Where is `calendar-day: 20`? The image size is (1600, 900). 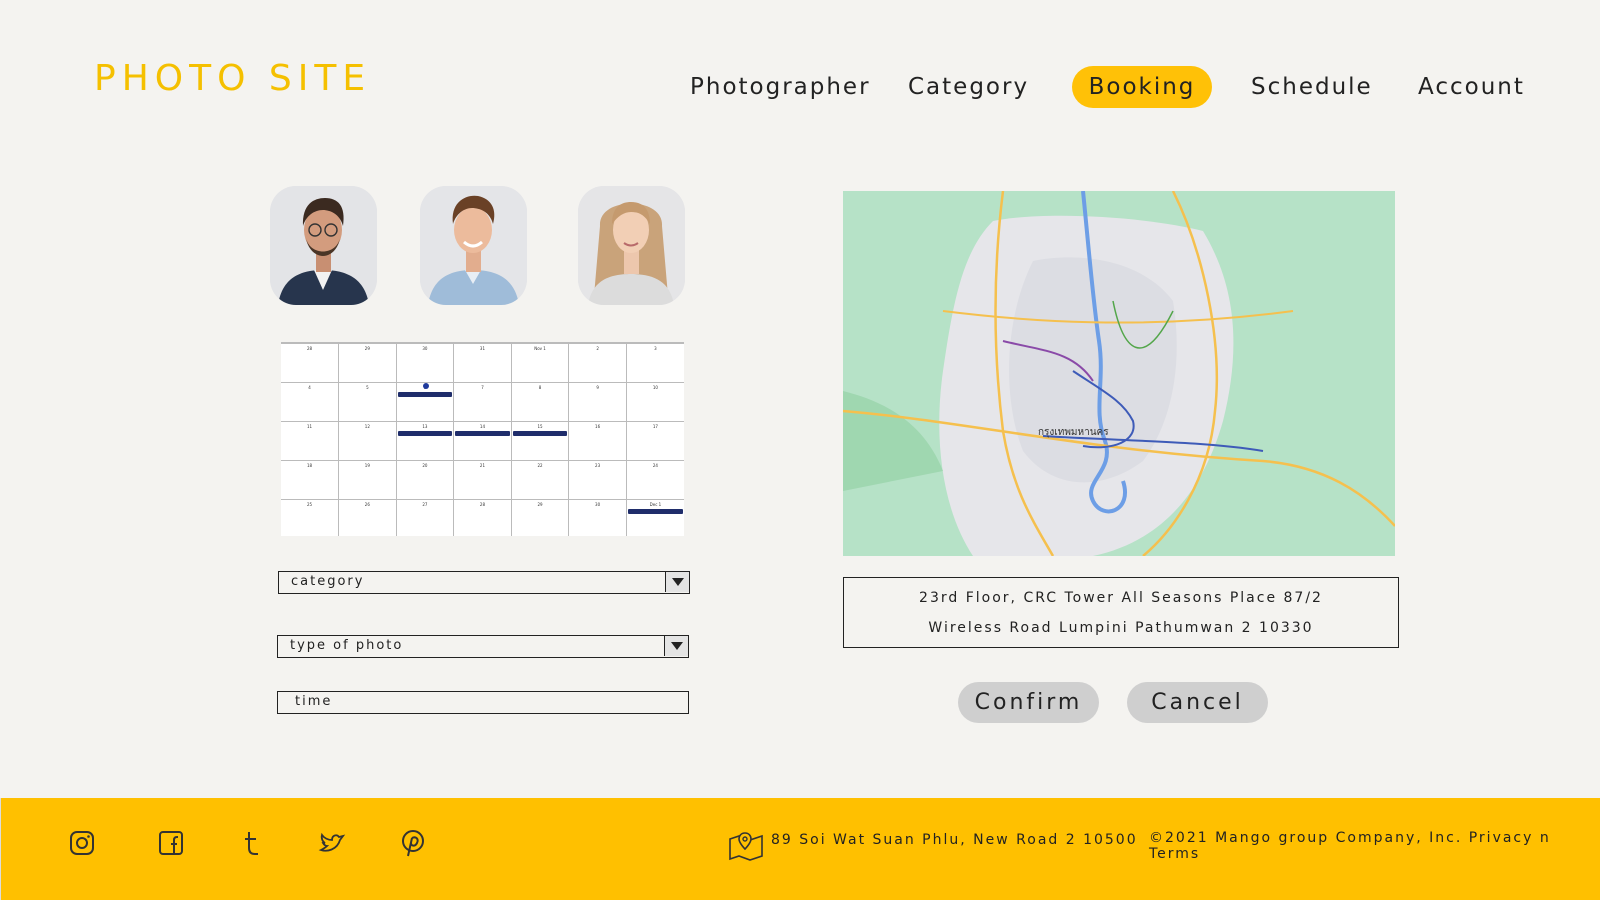 calendar-day: 20 is located at coordinates (425, 479).